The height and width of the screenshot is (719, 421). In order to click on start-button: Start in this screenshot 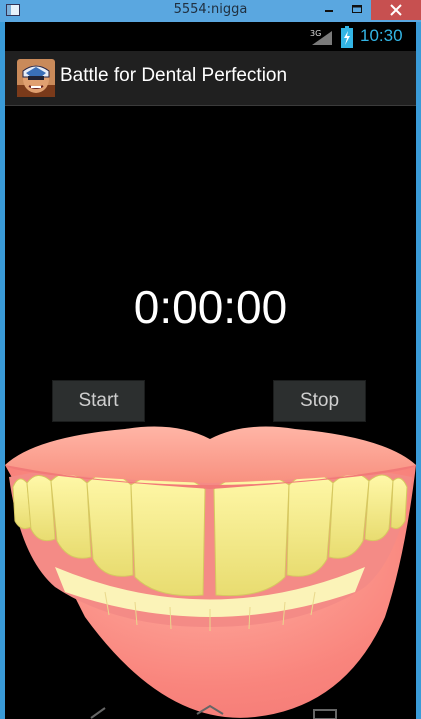, I will do `click(98, 401)`.